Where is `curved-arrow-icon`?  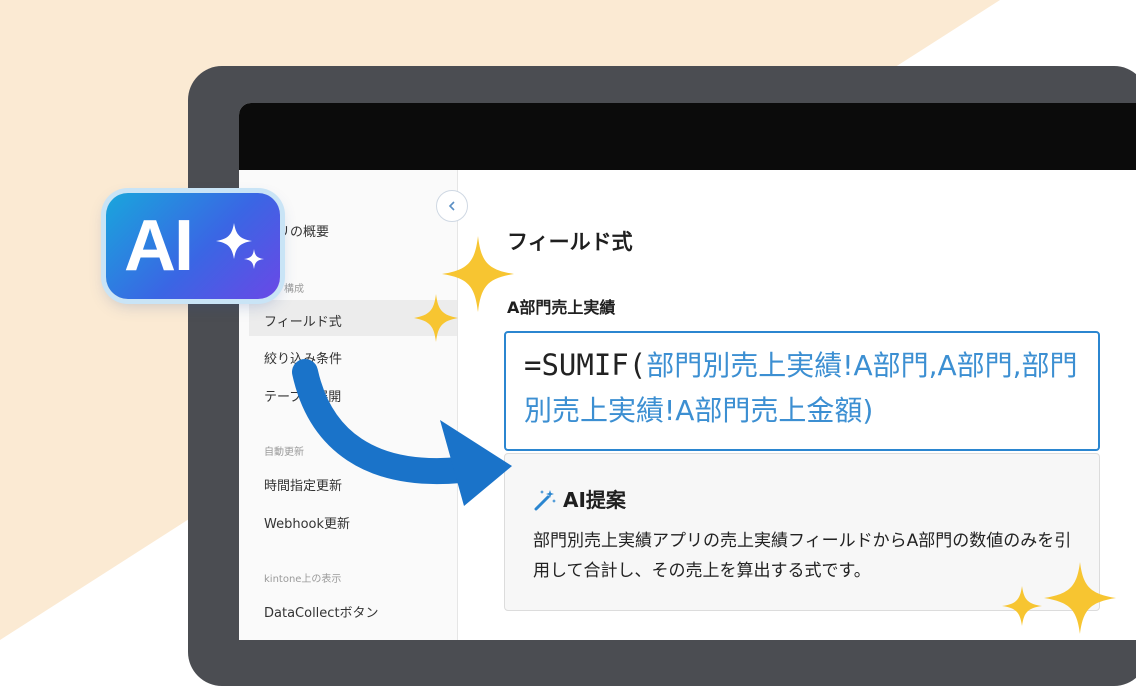
curved-arrow-icon is located at coordinates (402, 432).